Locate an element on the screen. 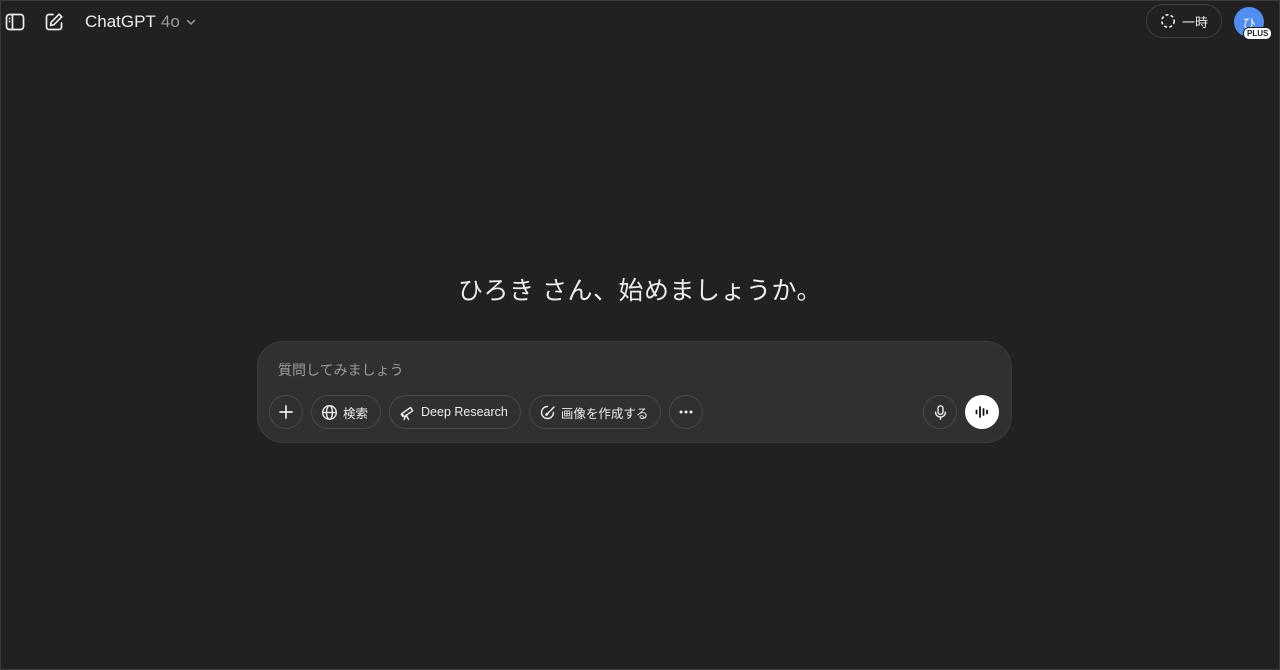 Image resolution: width=1280 pixels, height=670 pixels. globe-icon is located at coordinates (329, 412).